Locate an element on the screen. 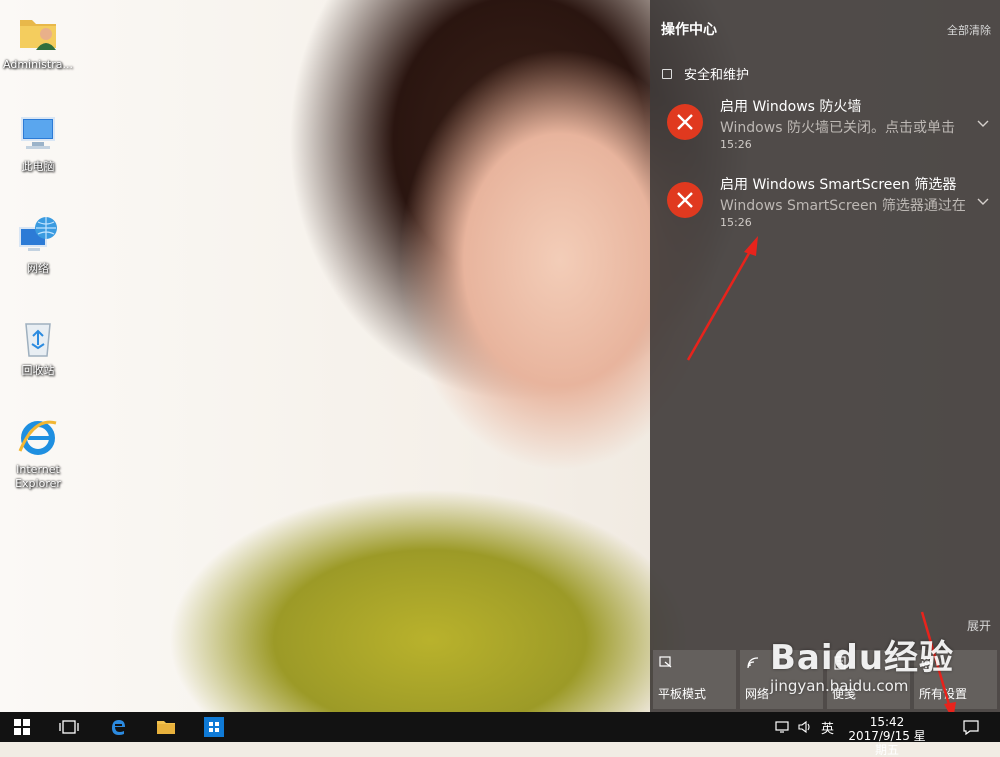  edge-icon is located at coordinates (118, 727).